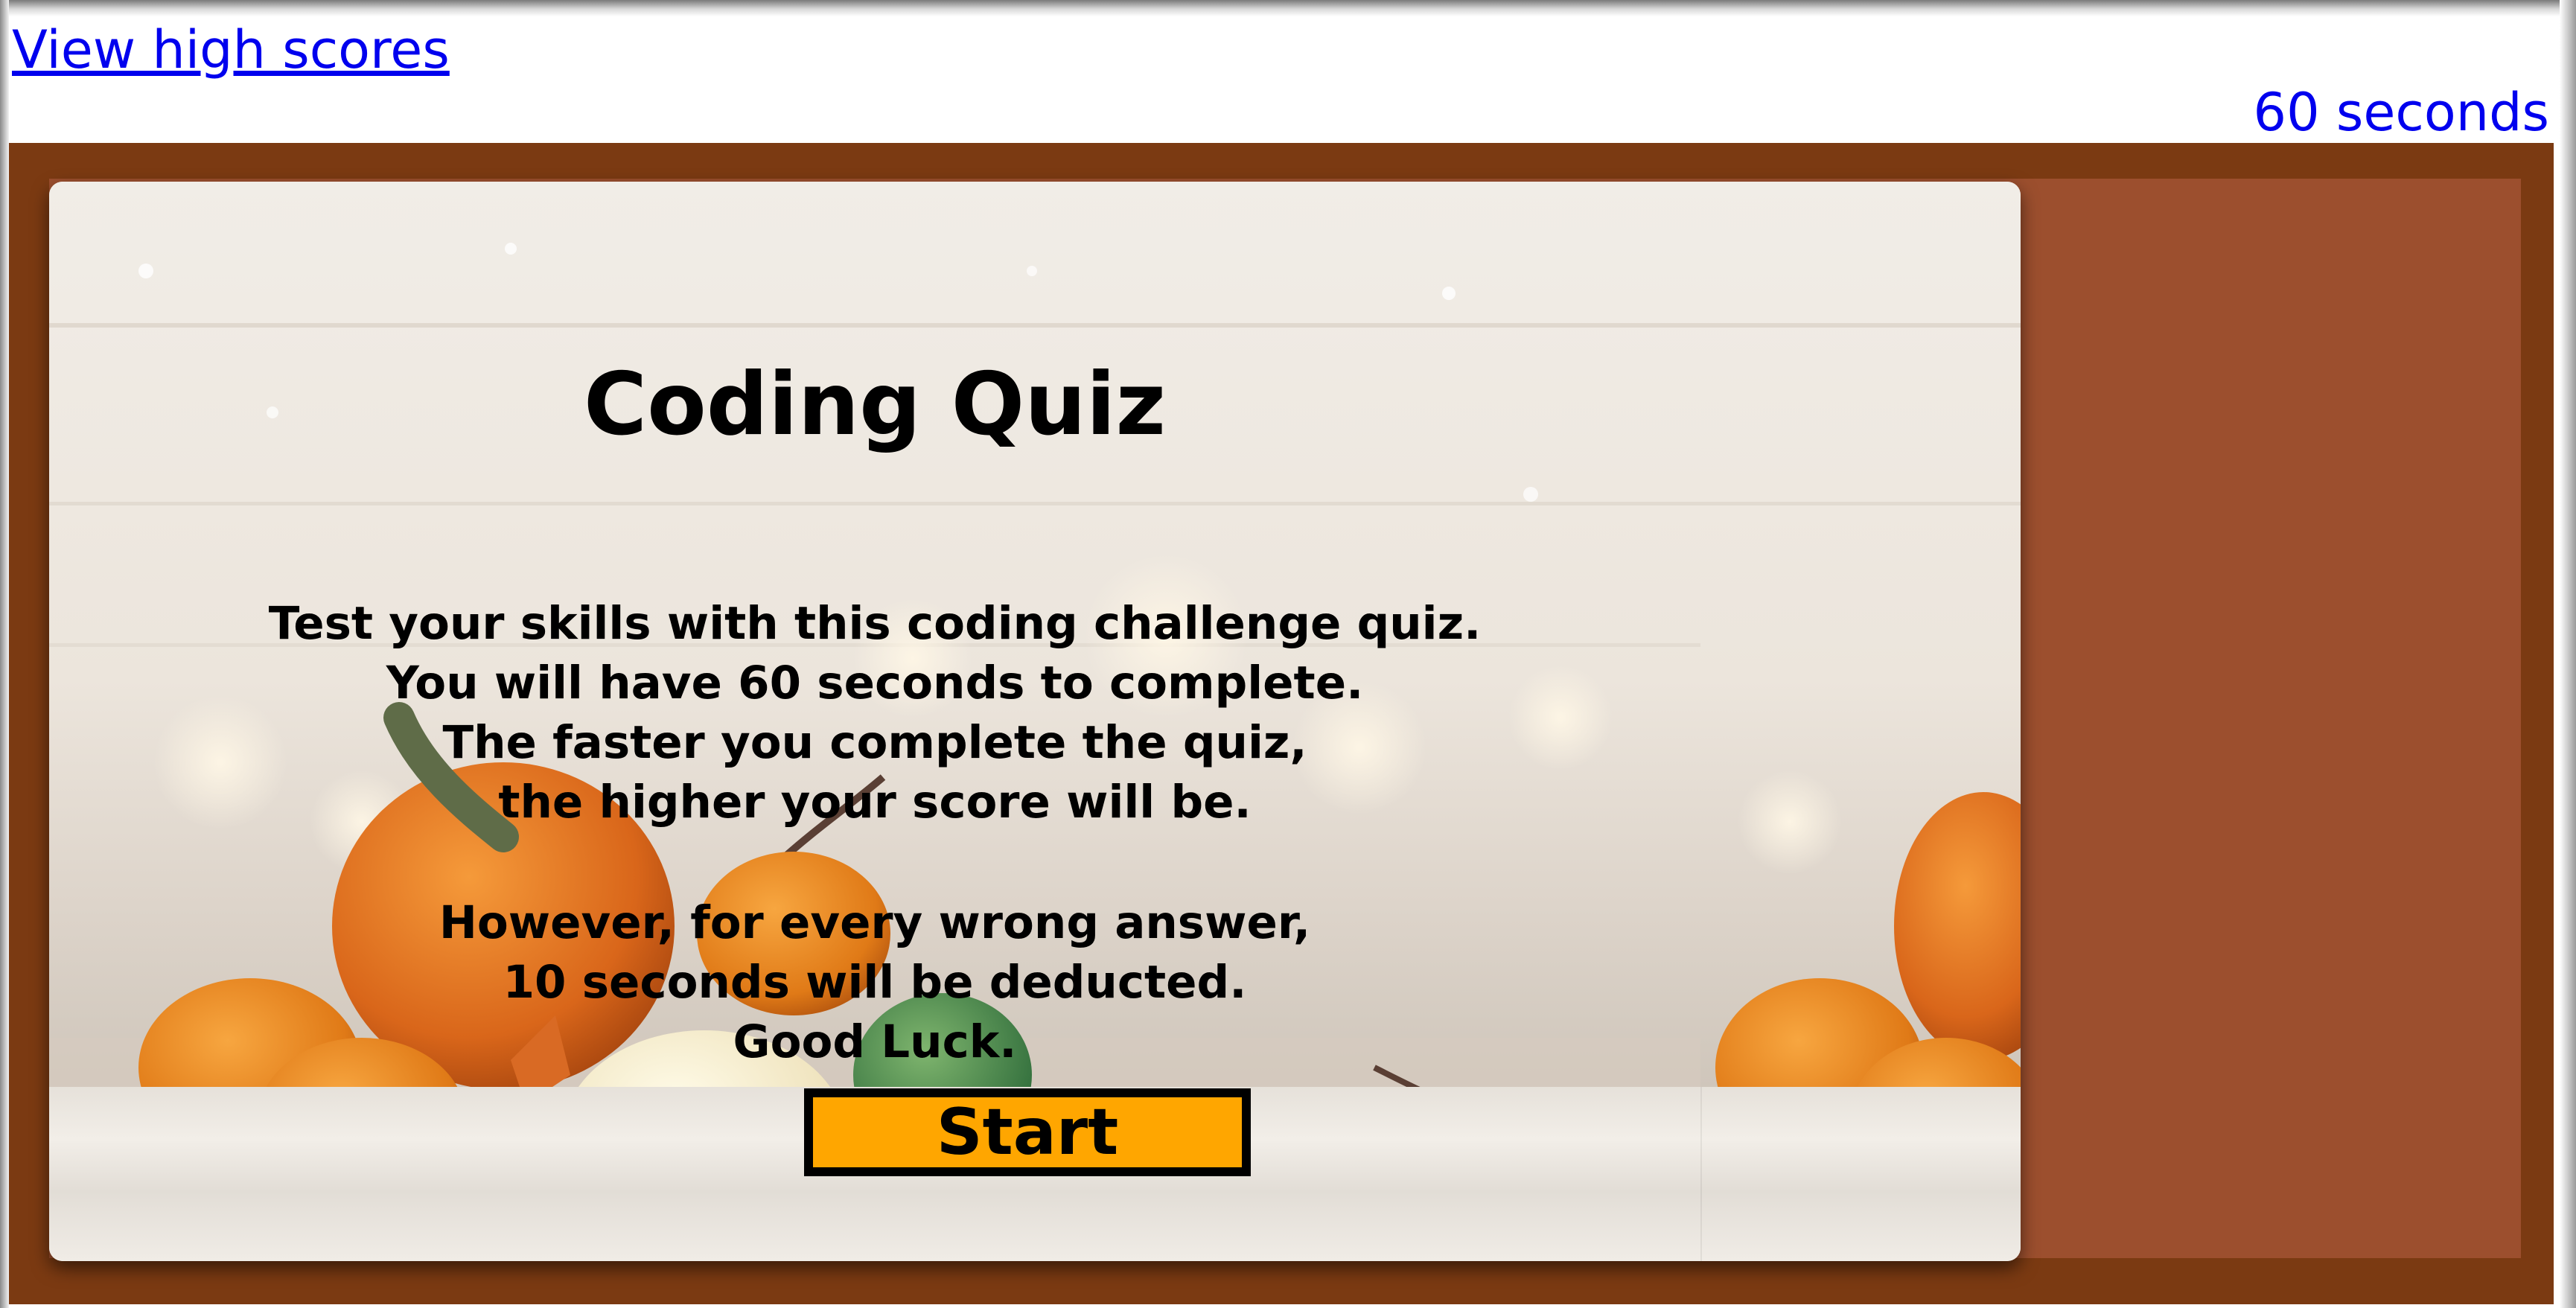 This screenshot has width=2576, height=1308. What do you see at coordinates (2568, 654) in the screenshot?
I see `window-right-edge` at bounding box center [2568, 654].